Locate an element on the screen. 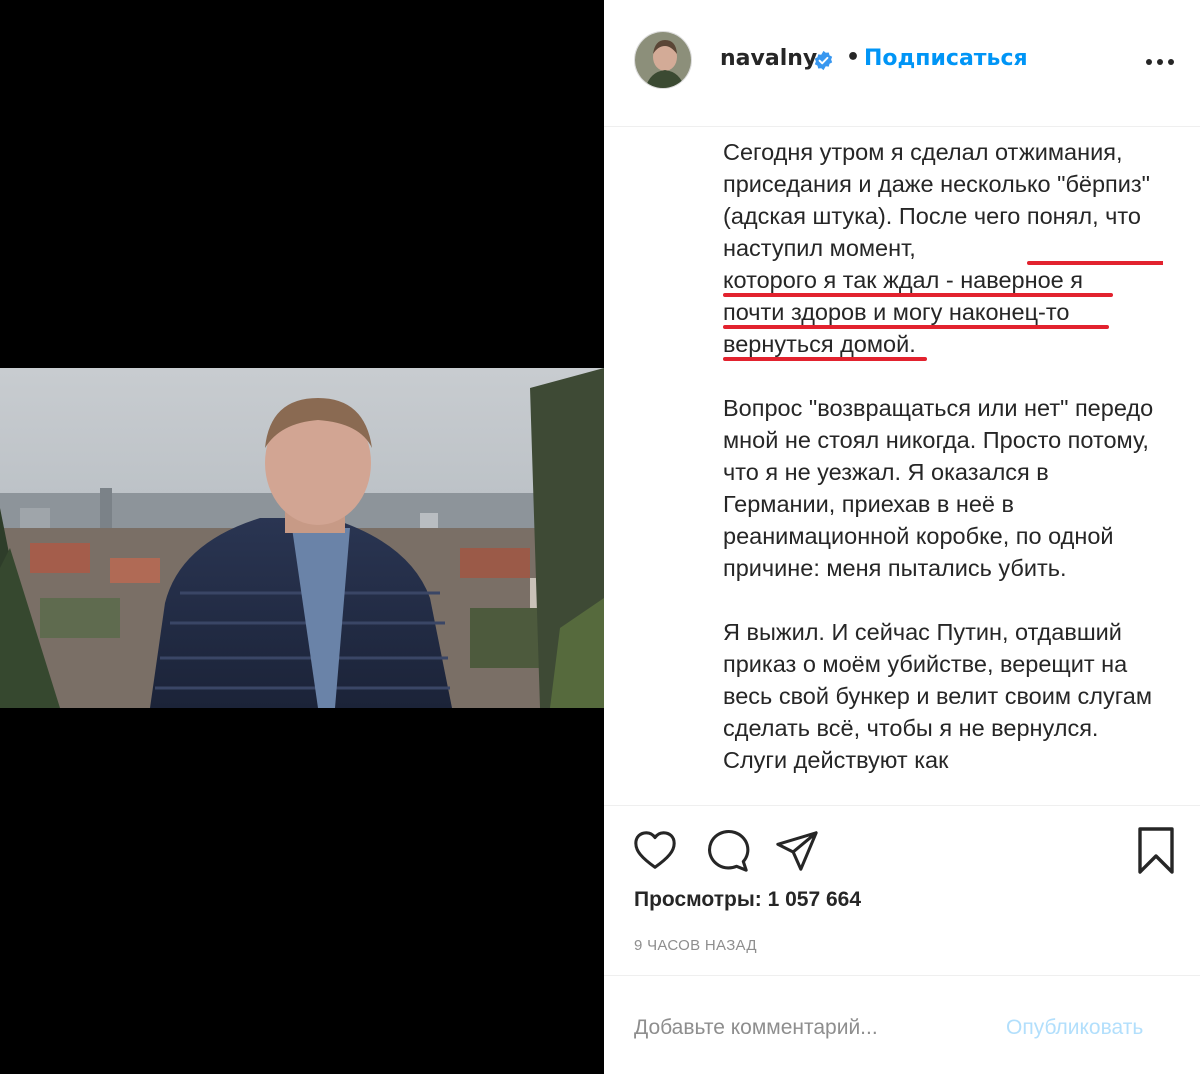  username: navalny is located at coordinates (768, 58).